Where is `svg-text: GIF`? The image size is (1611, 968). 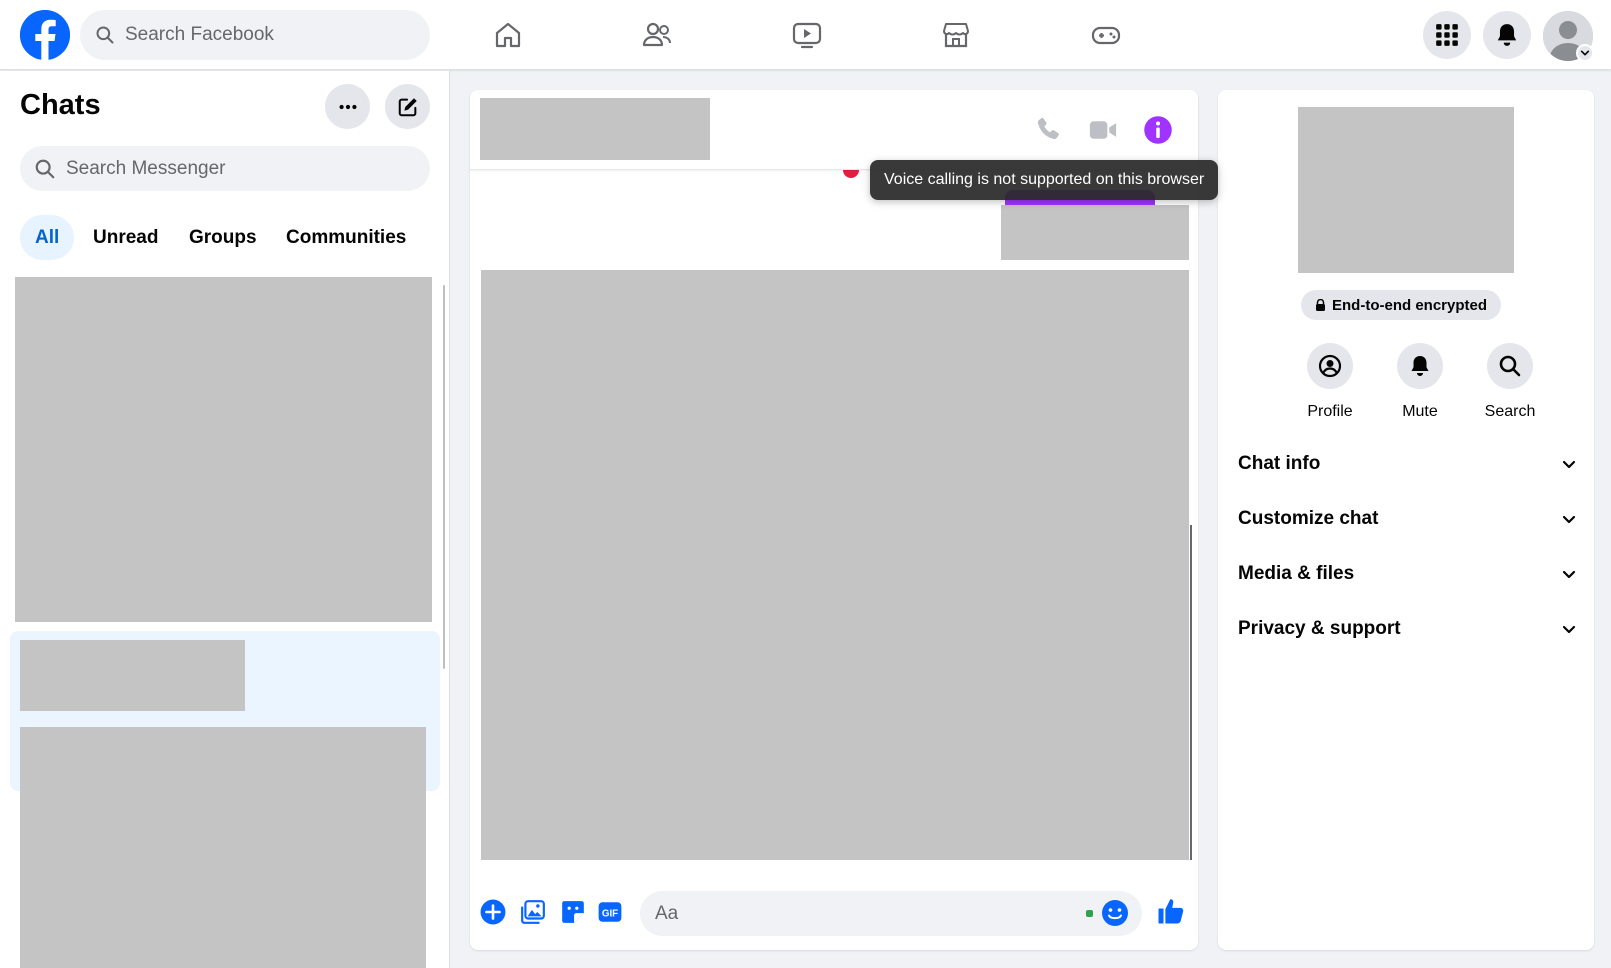 svg-text: GIF is located at coordinates (610, 913).